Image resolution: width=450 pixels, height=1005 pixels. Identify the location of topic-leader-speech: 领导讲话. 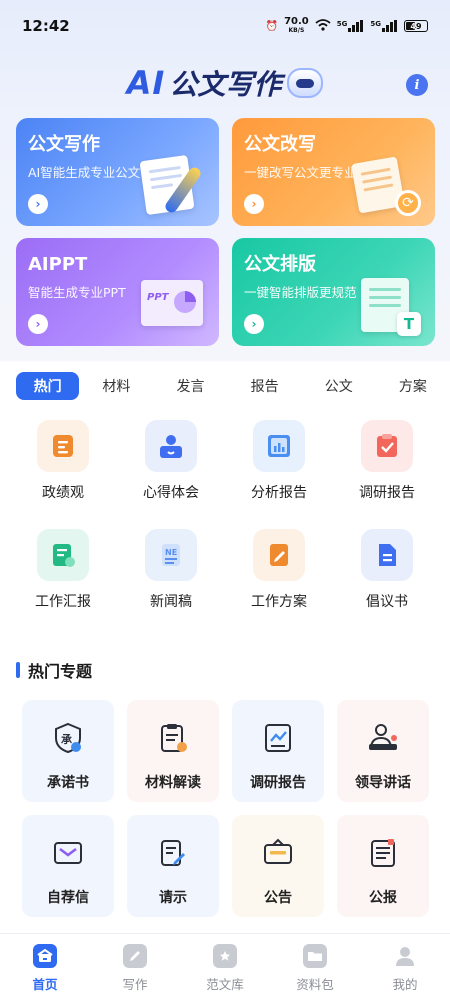
(383, 751).